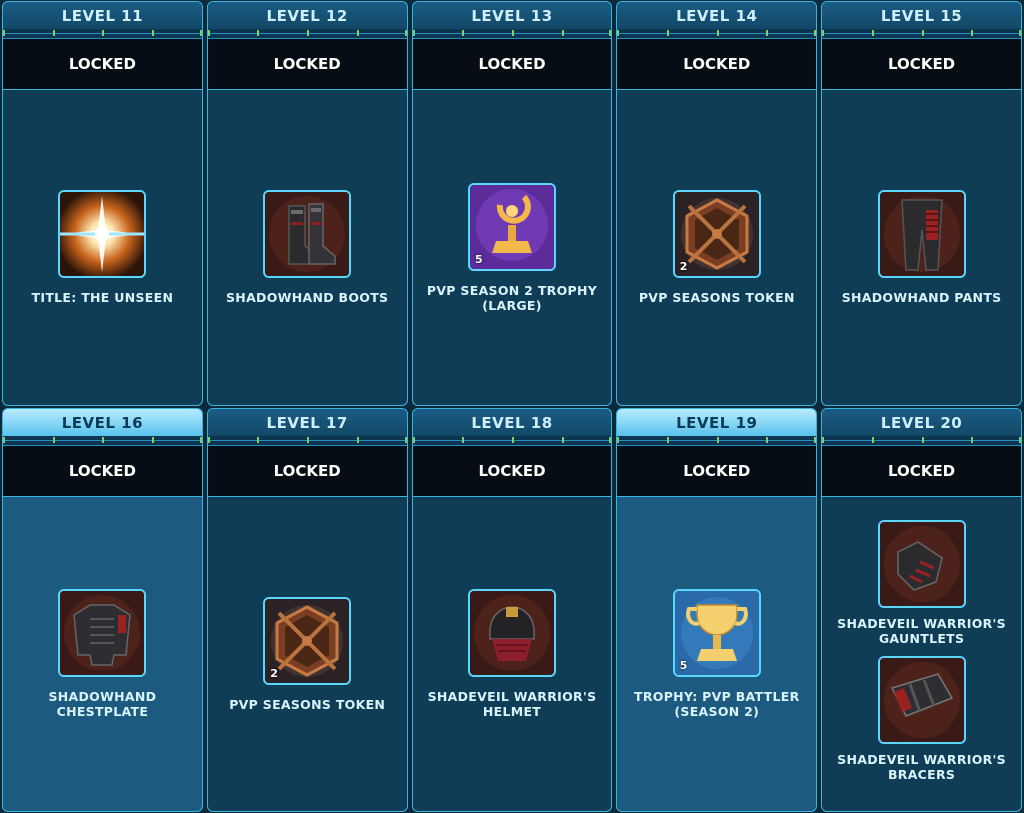 Image resolution: width=1024 pixels, height=813 pixels. I want to click on level-card: LEVEL 14 LOCKED 2 PVP SEASONS TOKEN, so click(717, 203).